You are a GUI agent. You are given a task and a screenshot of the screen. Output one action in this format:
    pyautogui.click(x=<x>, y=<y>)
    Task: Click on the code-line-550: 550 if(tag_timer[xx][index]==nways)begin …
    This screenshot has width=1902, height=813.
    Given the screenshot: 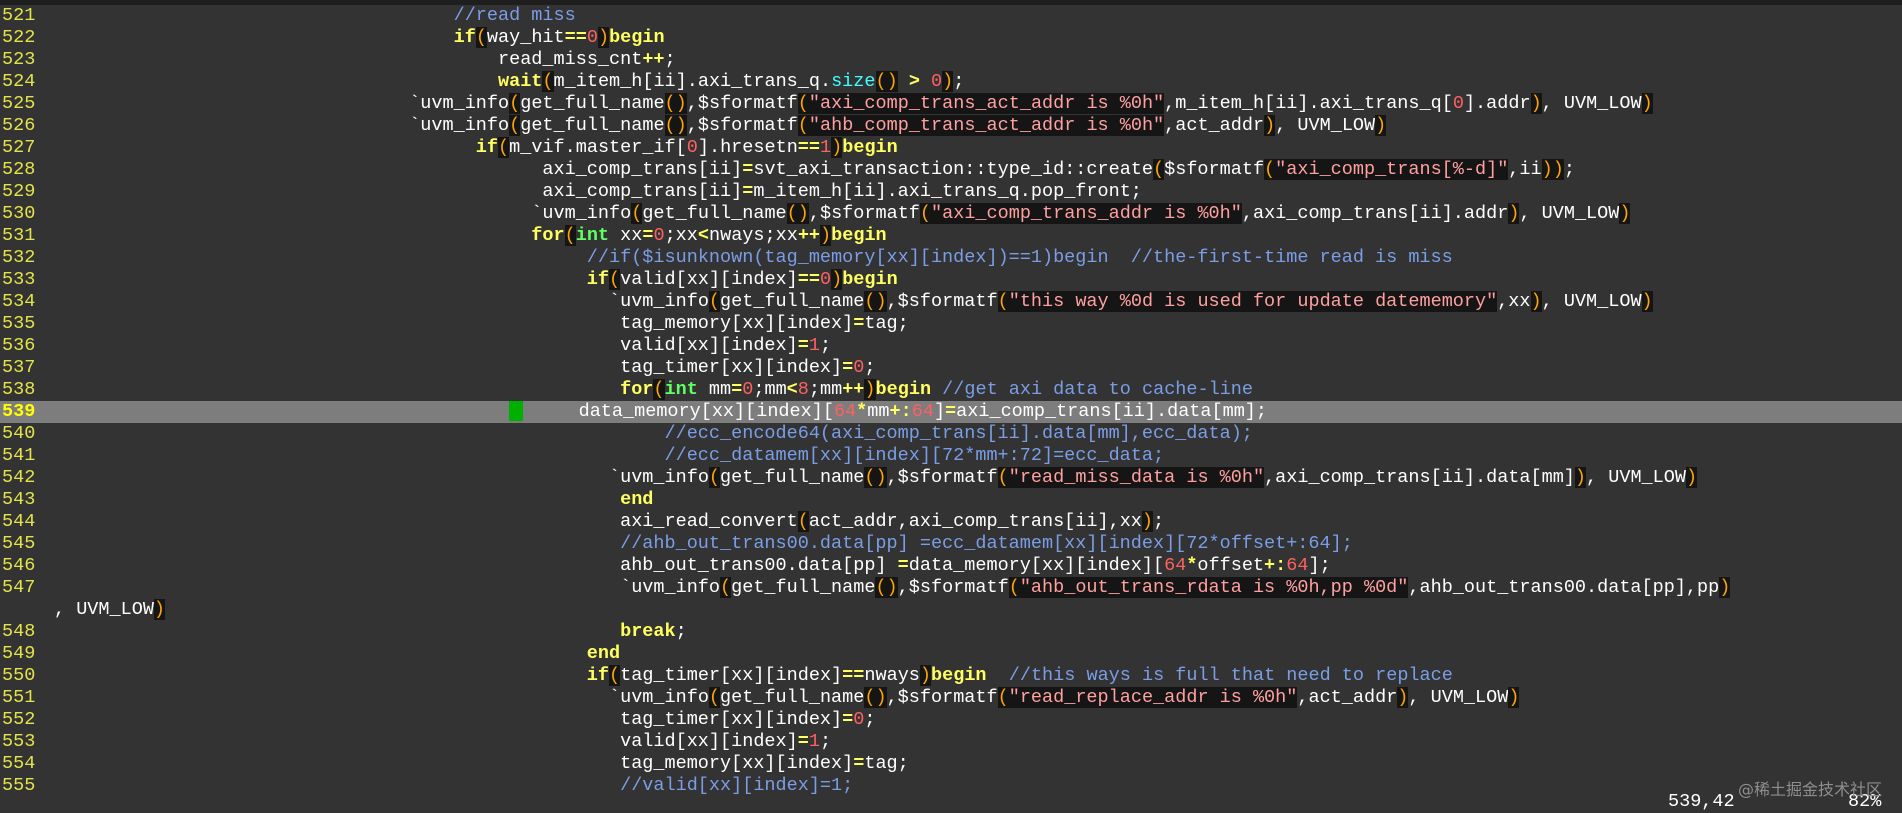 What is the action you would take?
    pyautogui.click(x=951, y=676)
    